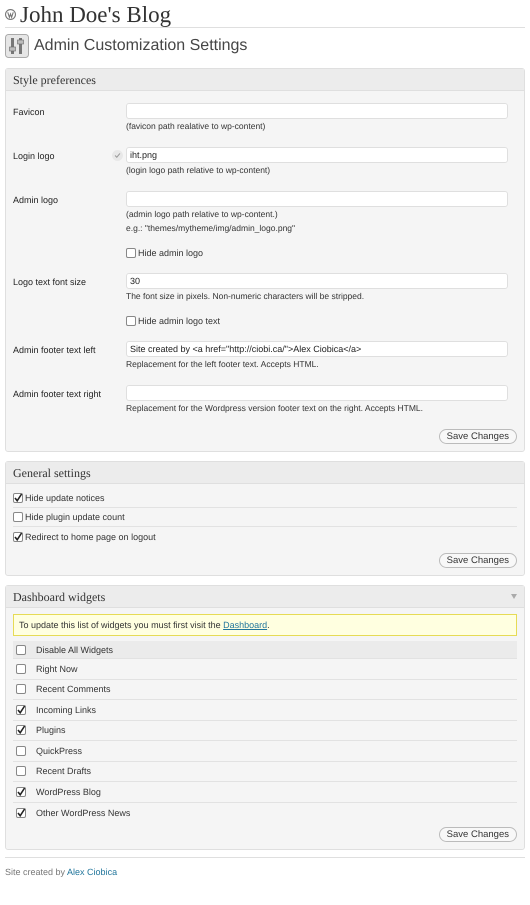 This screenshot has height=905, width=530. What do you see at coordinates (92, 872) in the screenshot?
I see `author-link: Alex Ciobica` at bounding box center [92, 872].